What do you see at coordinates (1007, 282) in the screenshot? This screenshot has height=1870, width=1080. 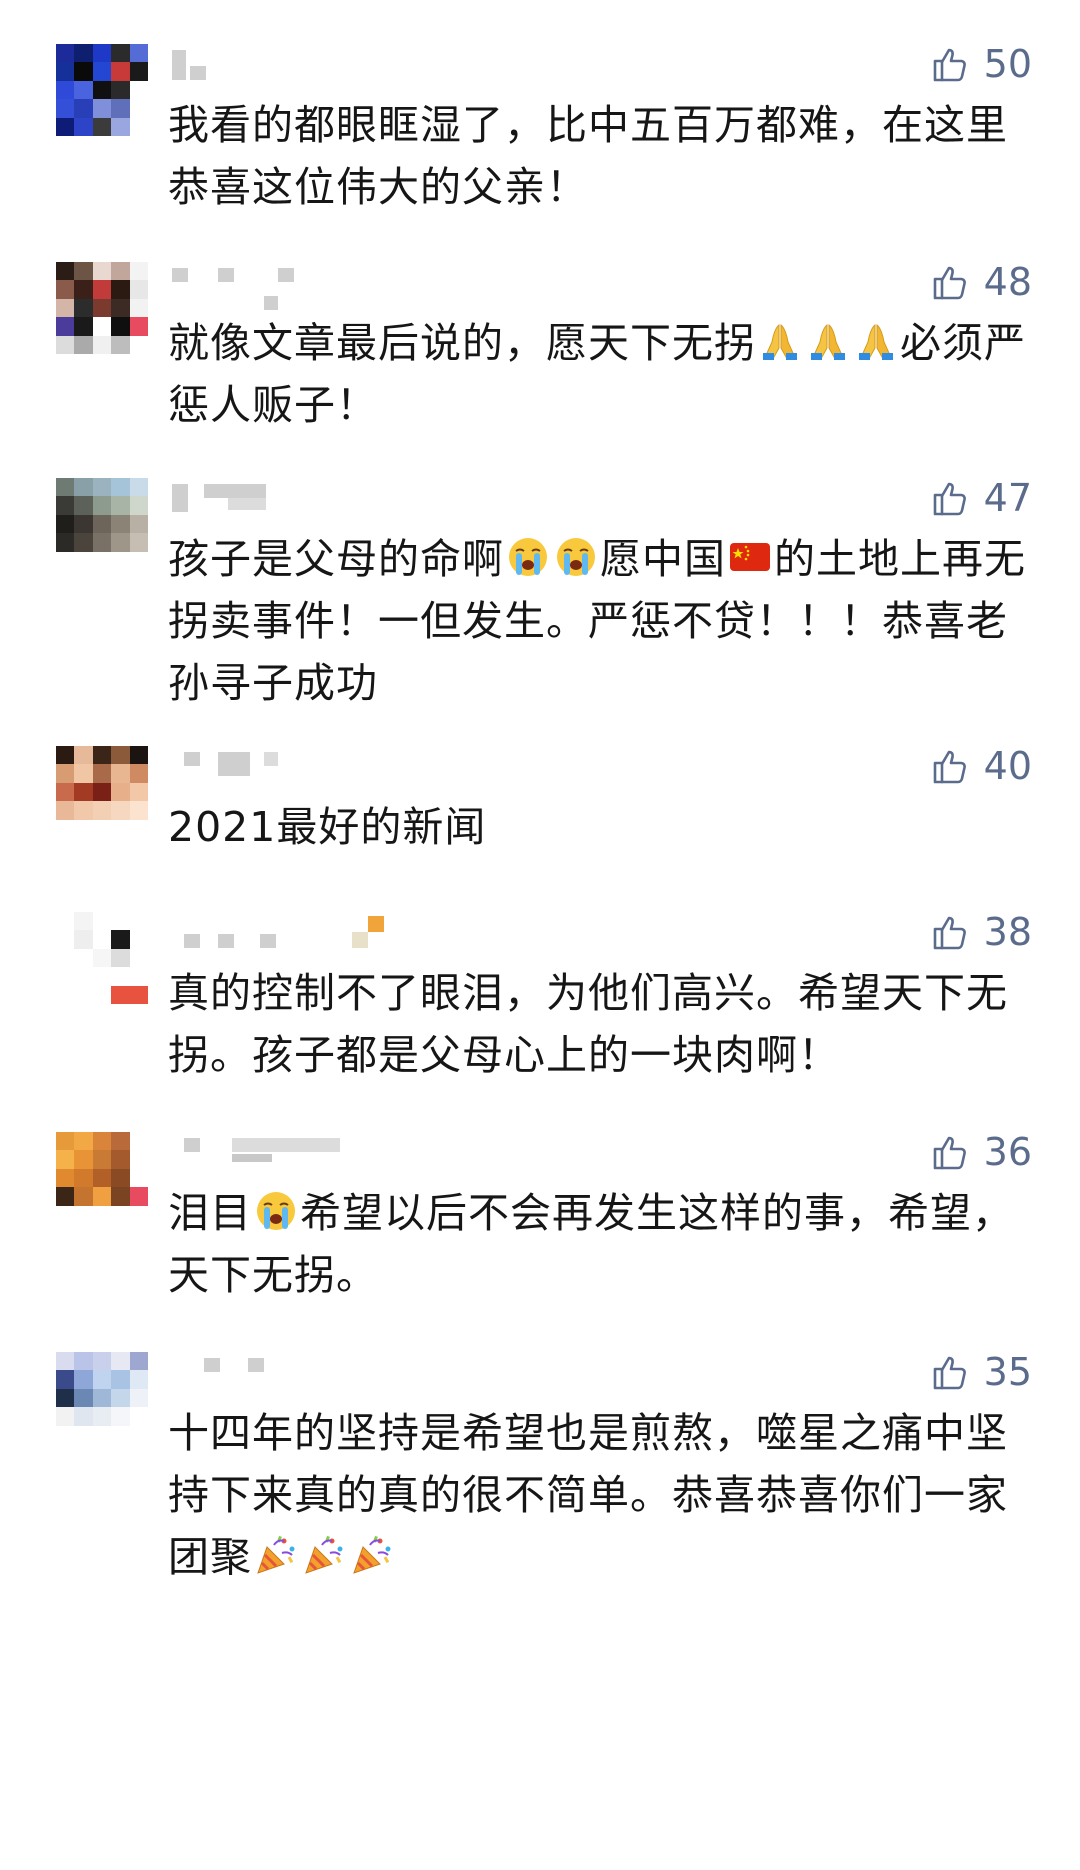 I see `like-count: 48` at bounding box center [1007, 282].